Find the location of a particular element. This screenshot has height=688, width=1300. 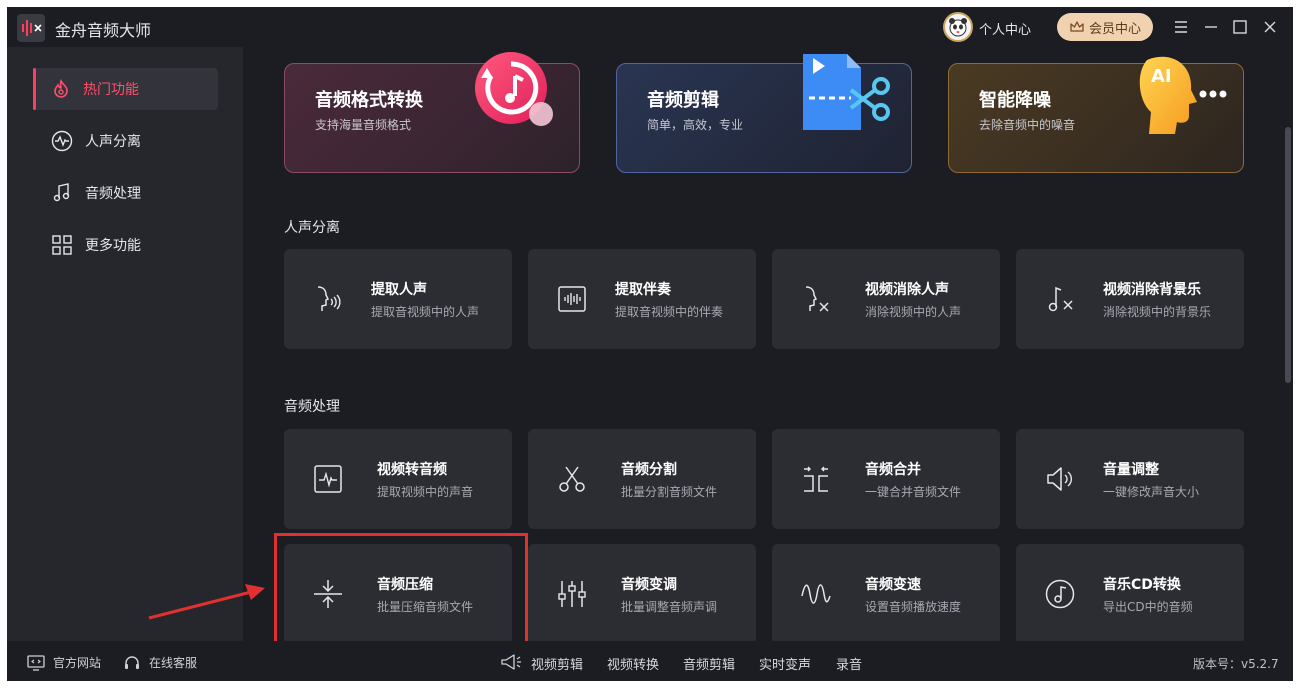

official-website-label: 官方网站 is located at coordinates (77, 663).